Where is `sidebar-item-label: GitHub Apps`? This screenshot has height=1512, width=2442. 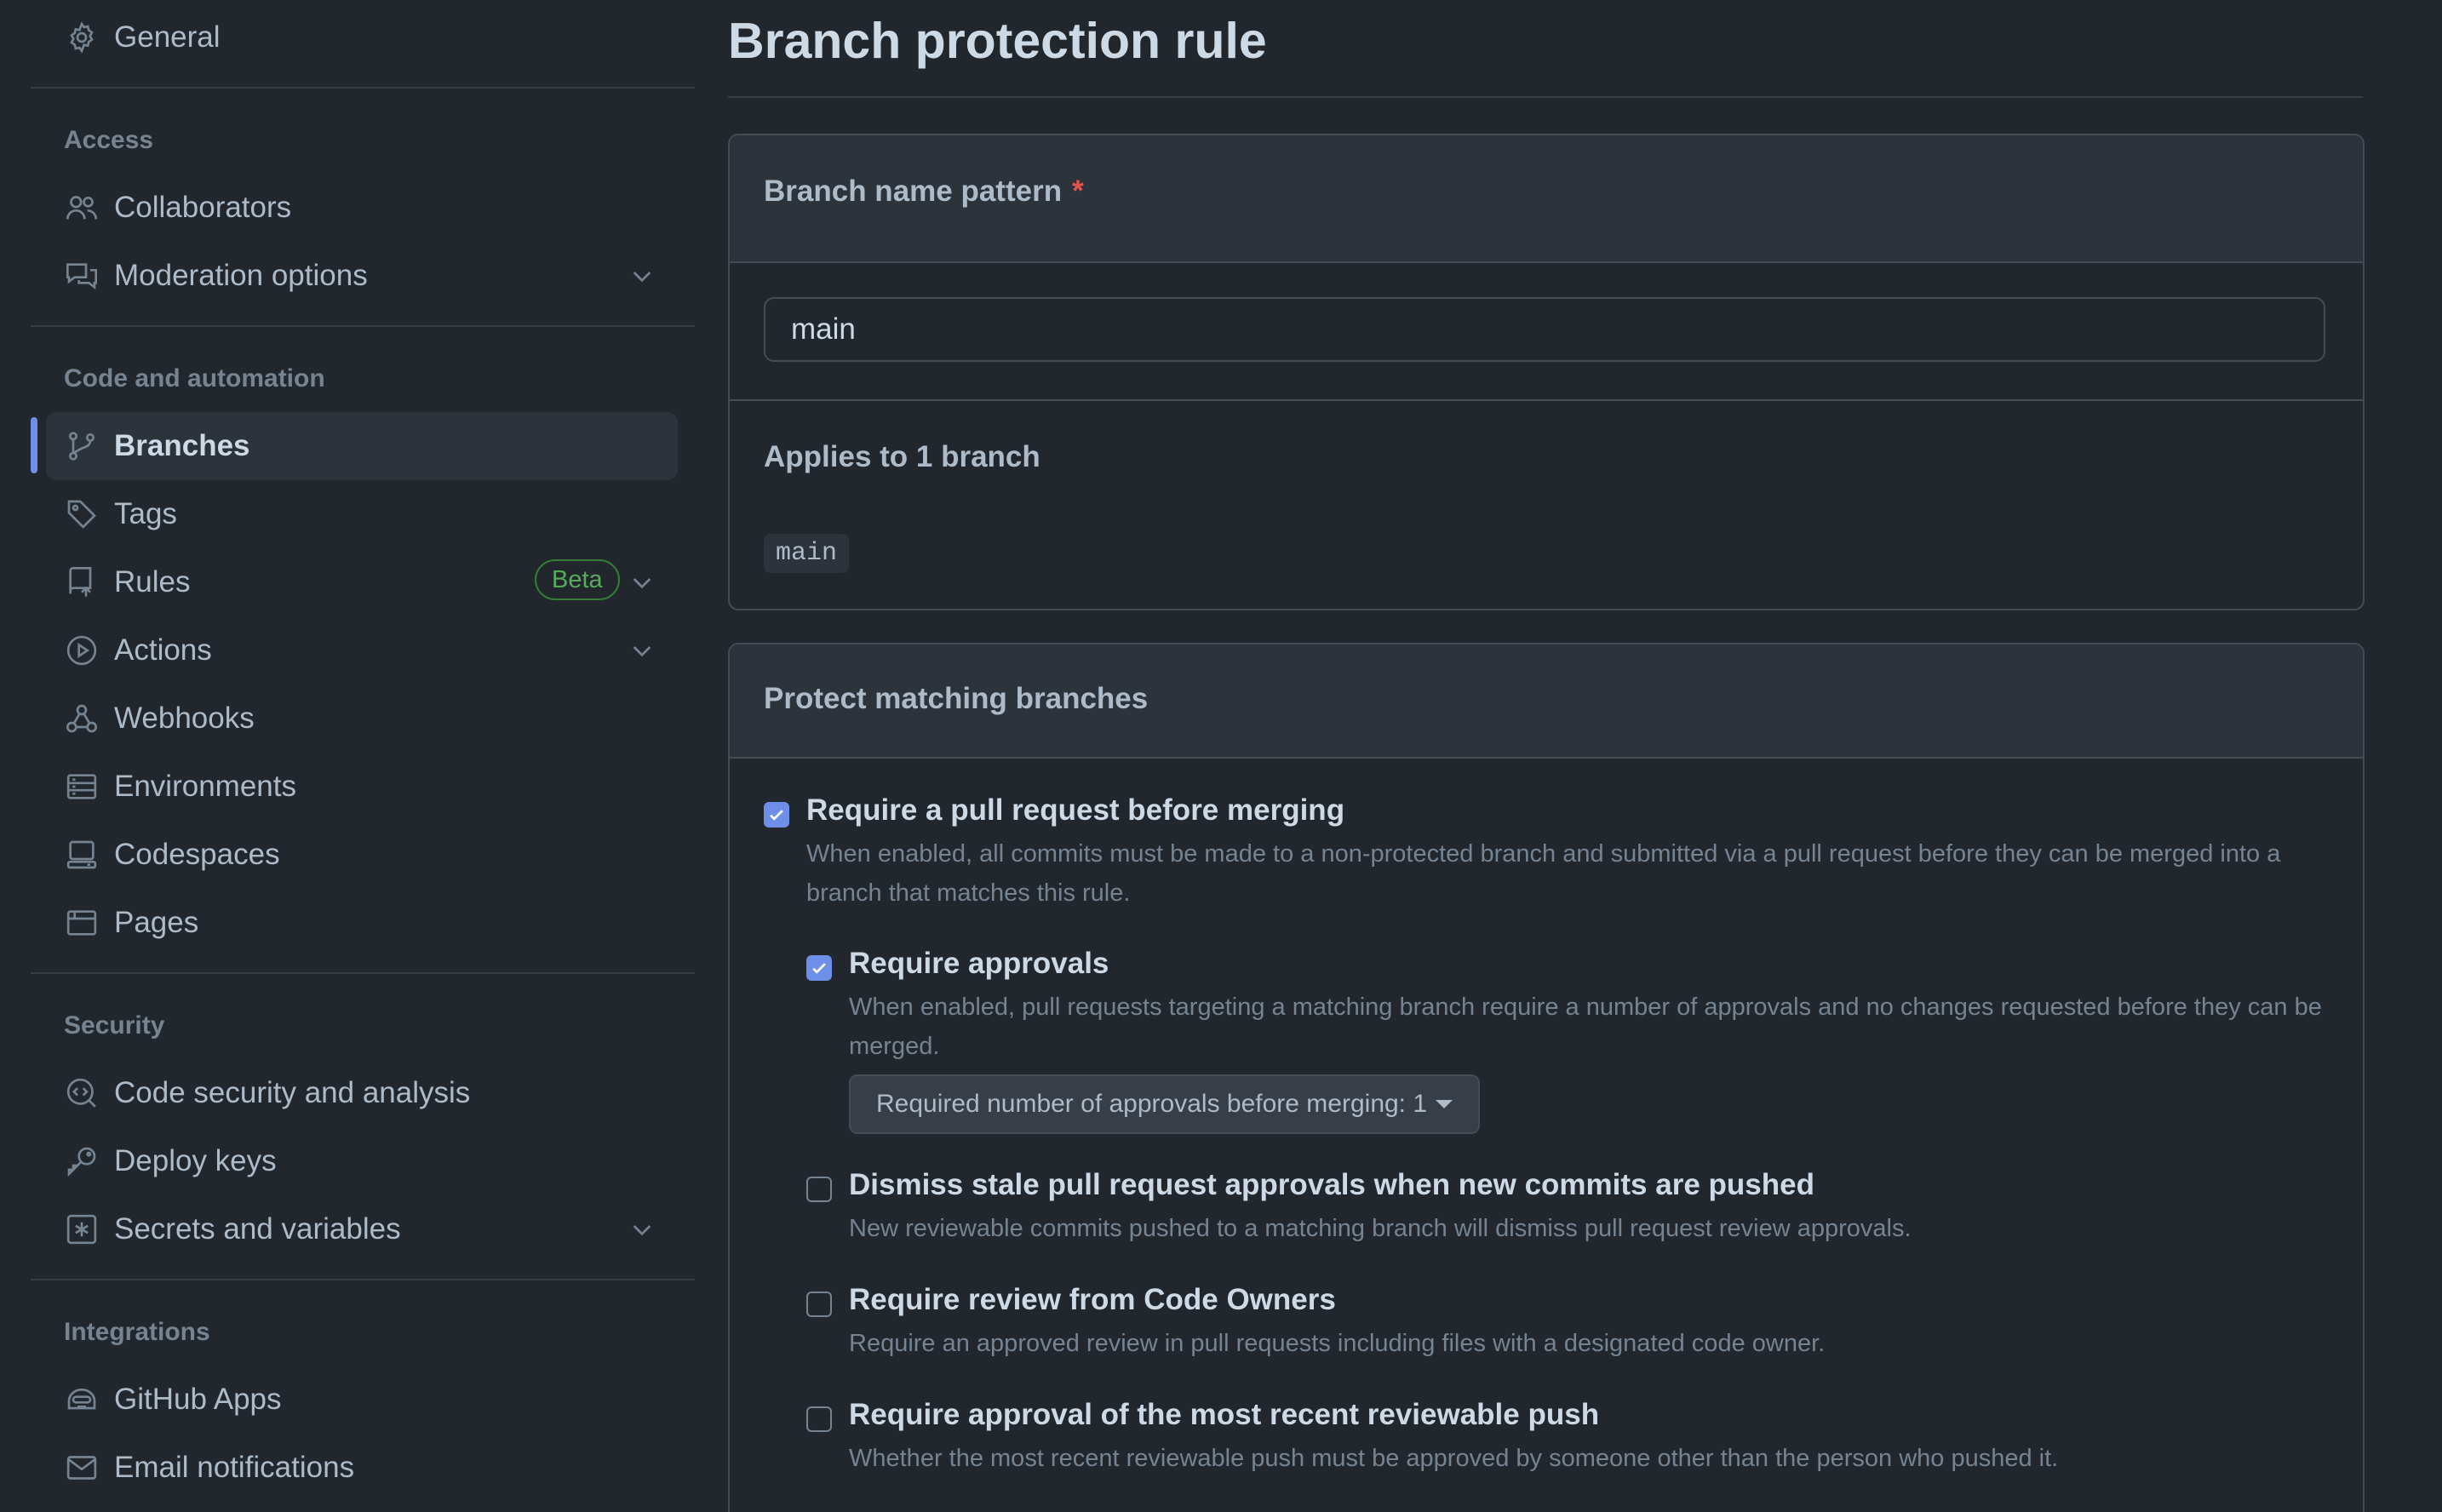
sidebar-item-label: GitHub Apps is located at coordinates (198, 1399).